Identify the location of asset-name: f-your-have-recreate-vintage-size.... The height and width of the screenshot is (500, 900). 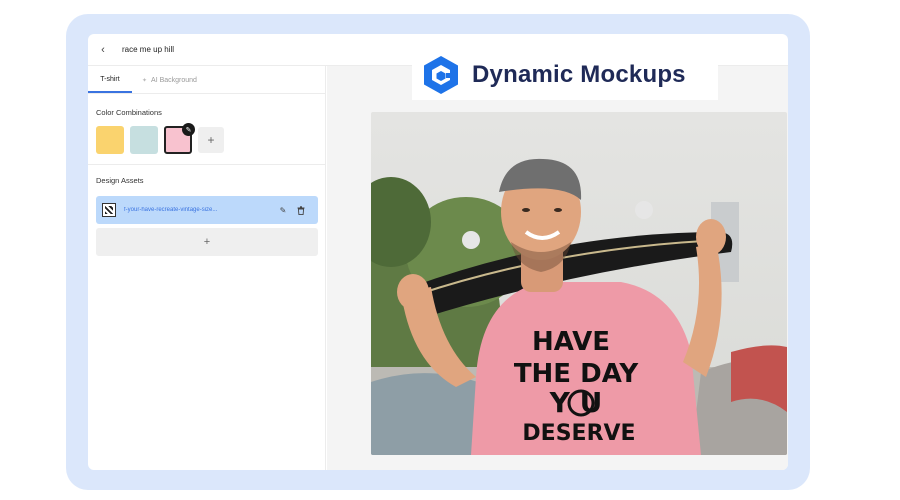
(171, 210).